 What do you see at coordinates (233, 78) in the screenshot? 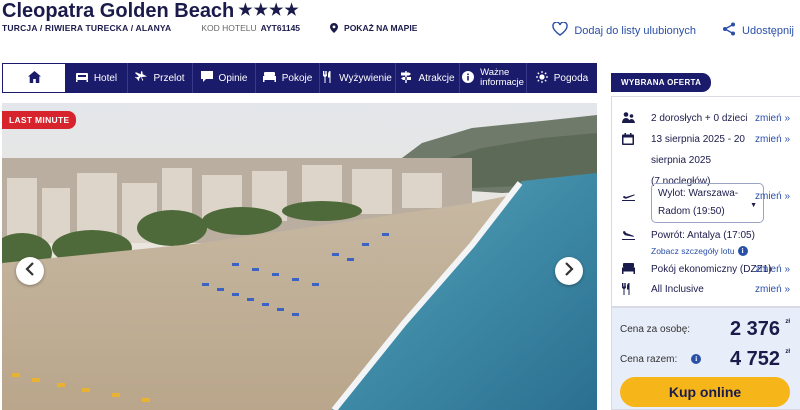
I see `tab-reviews-label: Opinie` at bounding box center [233, 78].